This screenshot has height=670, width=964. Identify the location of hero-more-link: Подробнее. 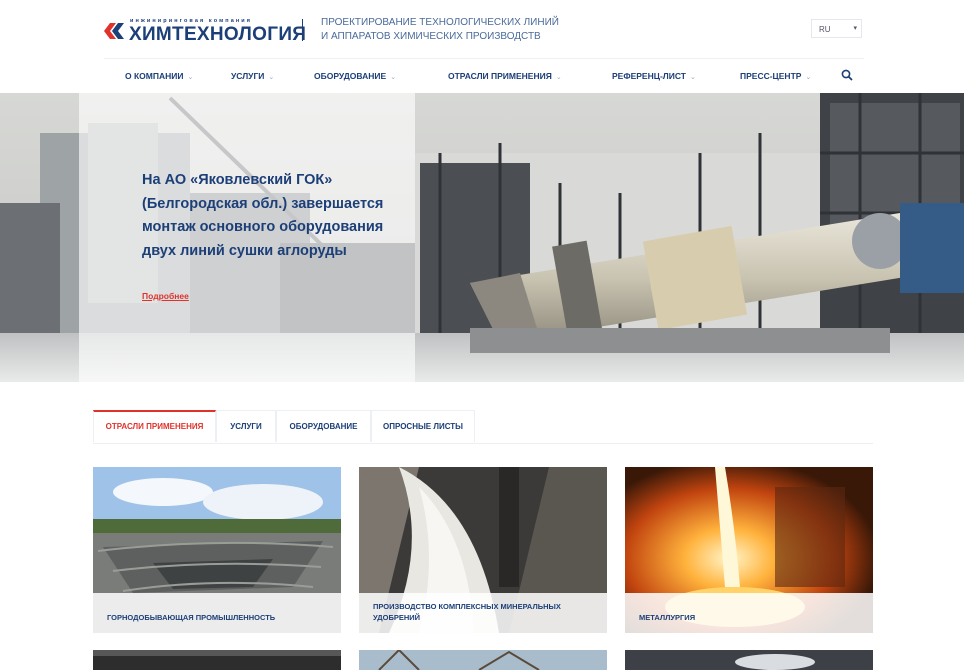
(165, 296).